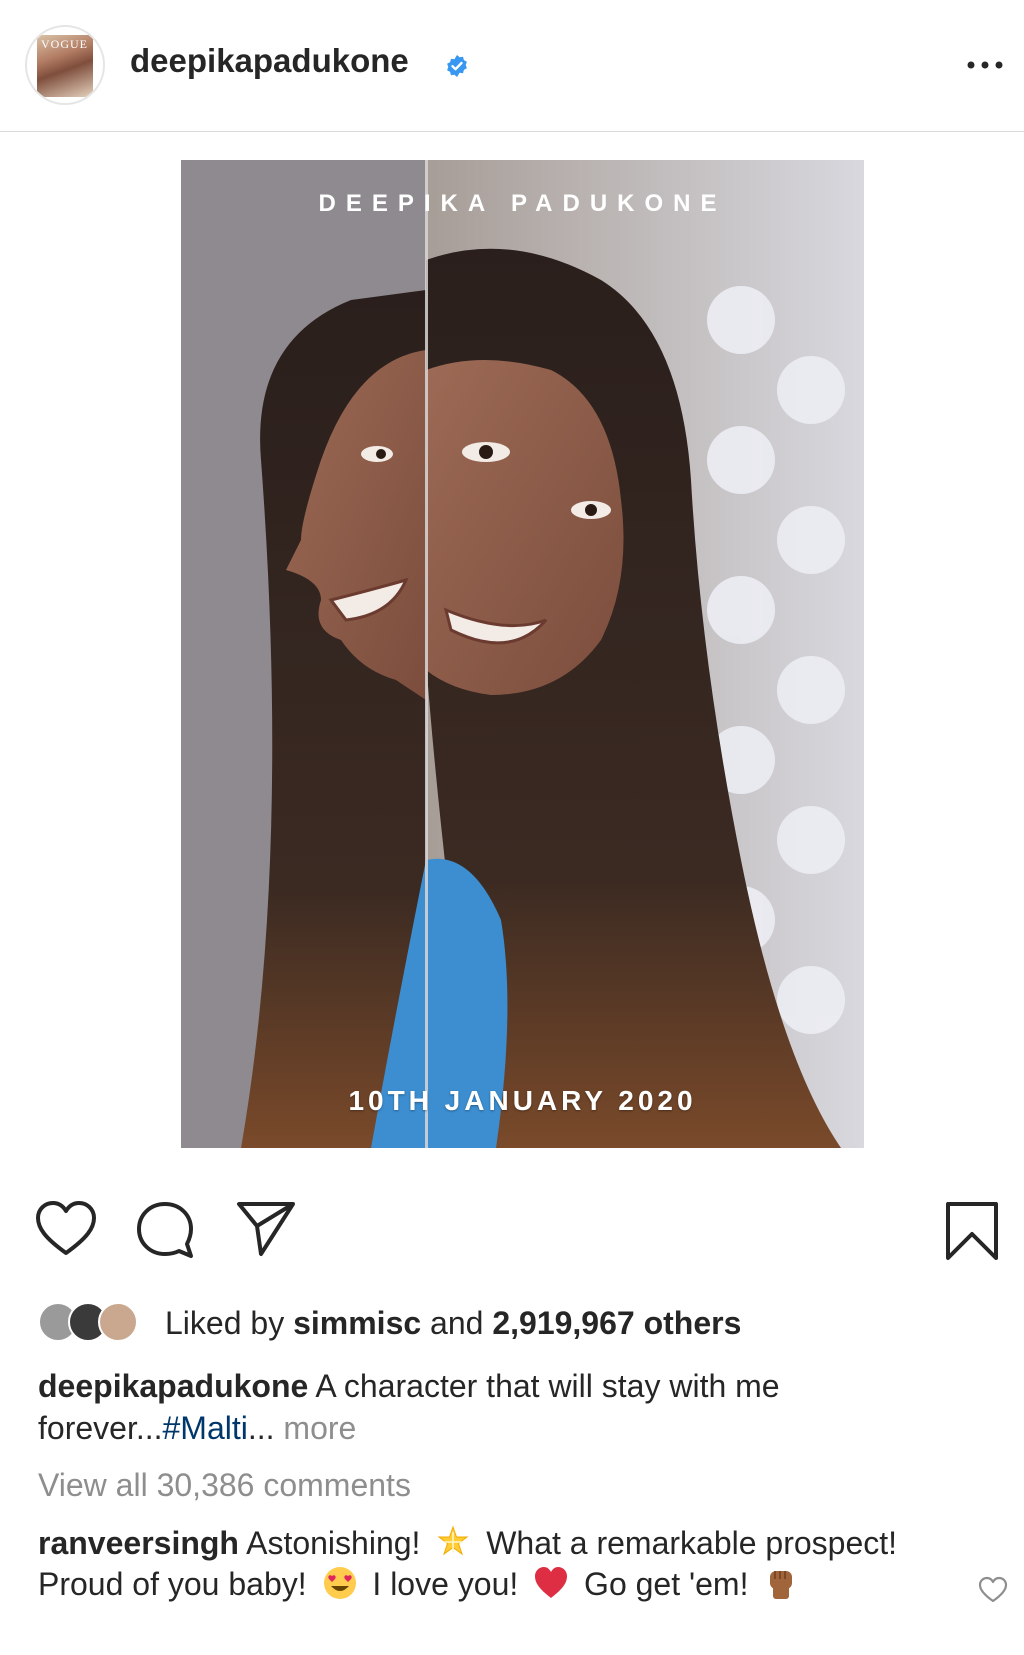 The height and width of the screenshot is (1655, 1024). I want to click on red-heart-emoji-icon, so click(551, 1582).